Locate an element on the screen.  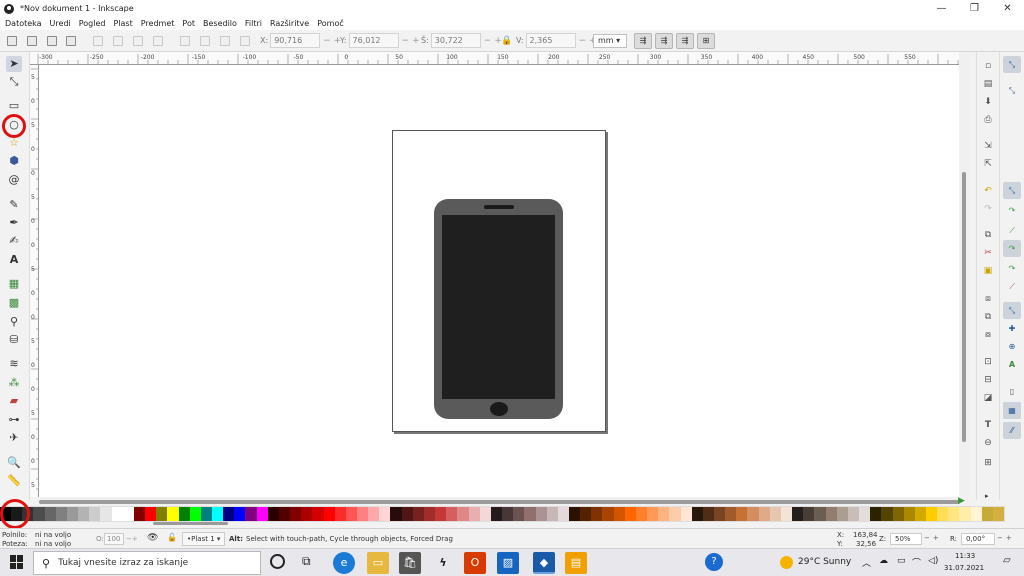
gradient-tool-icon: ▦ is located at coordinates (14, 284).